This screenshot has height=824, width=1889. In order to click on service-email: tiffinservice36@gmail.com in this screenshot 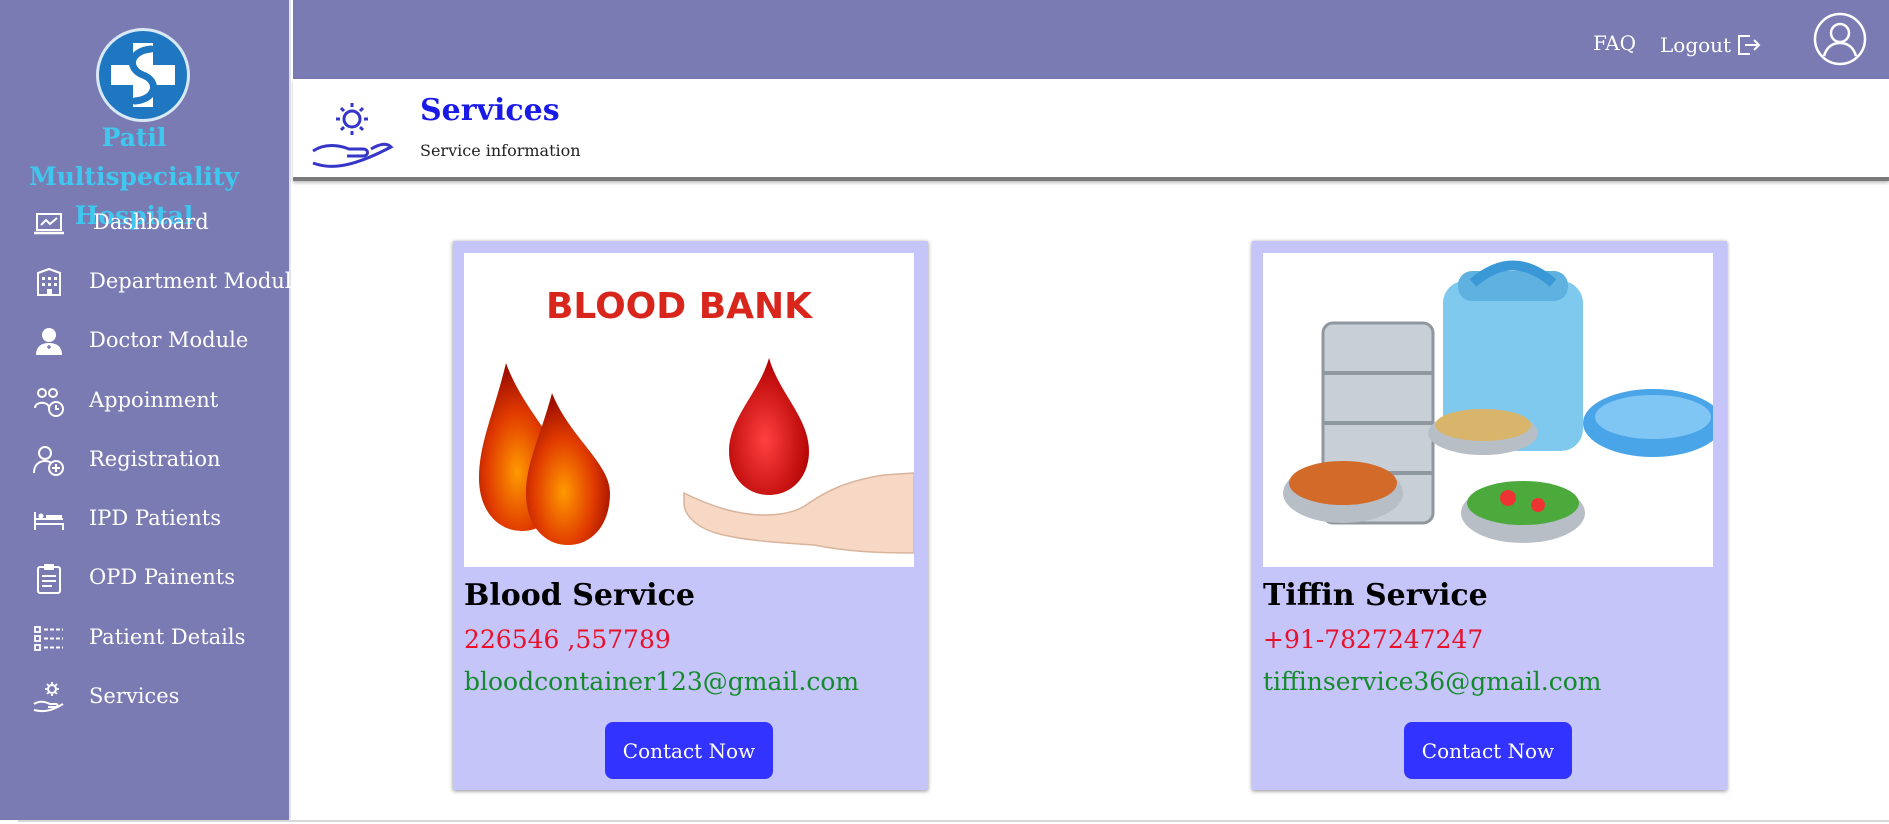, I will do `click(1432, 681)`.